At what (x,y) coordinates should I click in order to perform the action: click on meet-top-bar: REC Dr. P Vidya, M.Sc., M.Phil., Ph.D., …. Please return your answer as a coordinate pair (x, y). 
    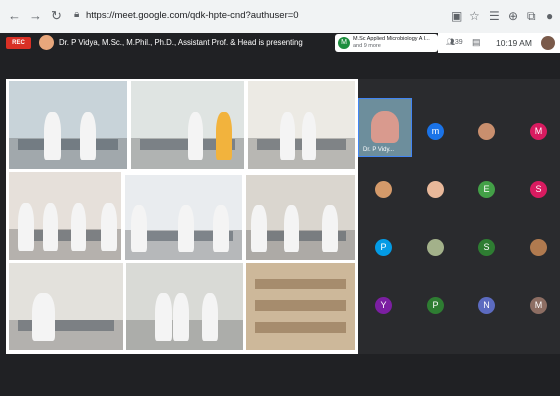
    Looking at the image, I should click on (280, 43).